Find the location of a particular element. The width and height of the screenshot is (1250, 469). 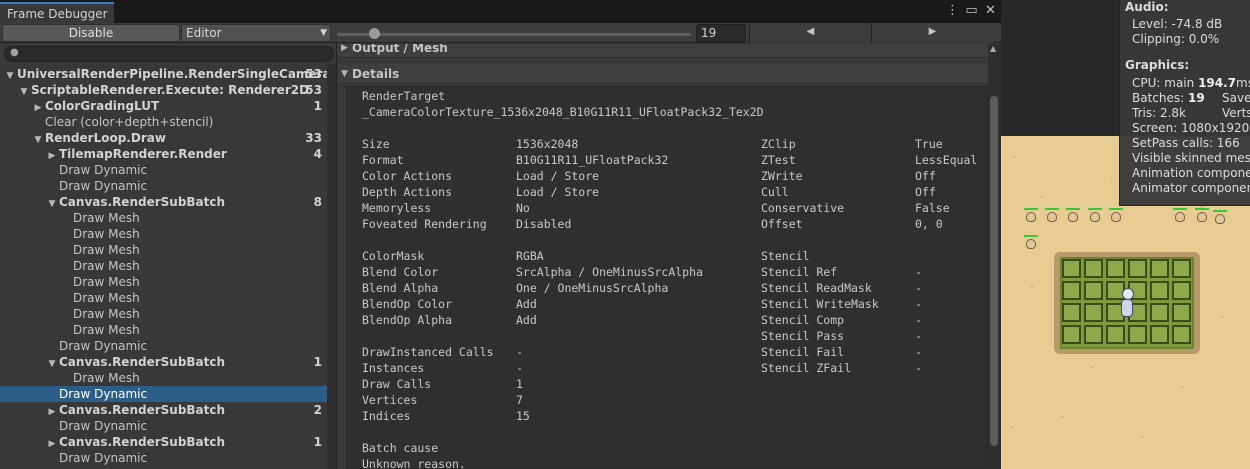

property-value: SrcAlpha / OneMinusSrcAlpha is located at coordinates (609, 272).